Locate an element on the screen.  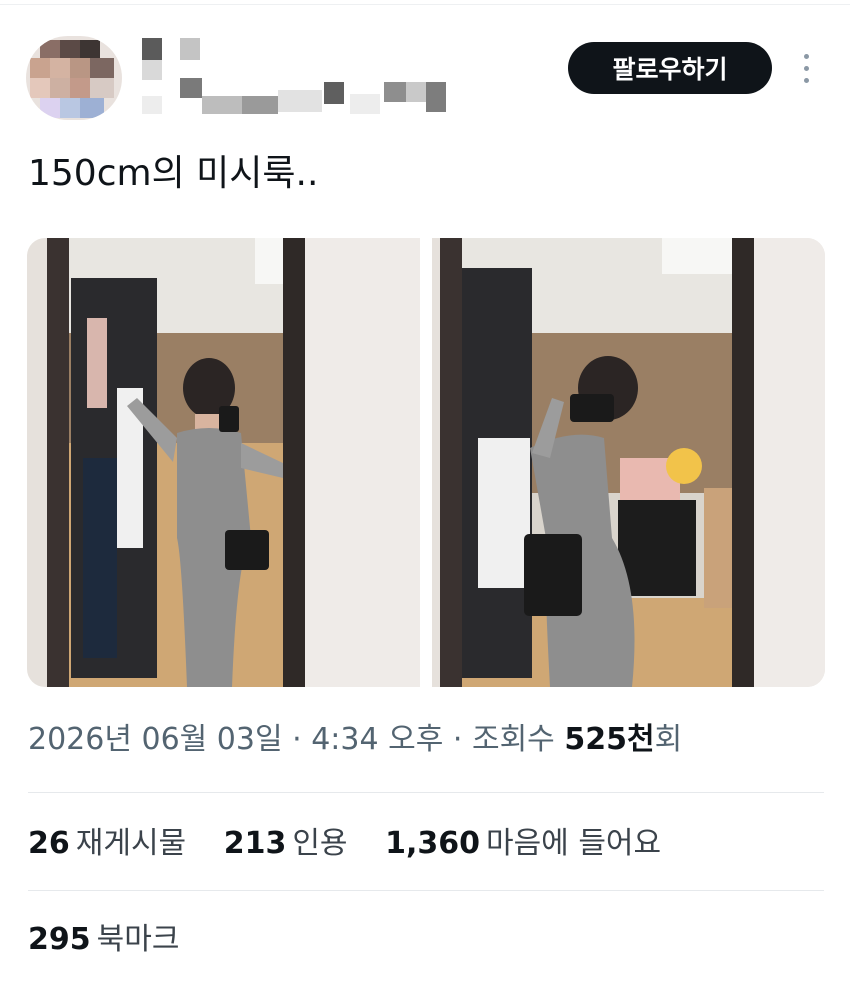
quotes-stat: 213 인용 is located at coordinates (286, 844).